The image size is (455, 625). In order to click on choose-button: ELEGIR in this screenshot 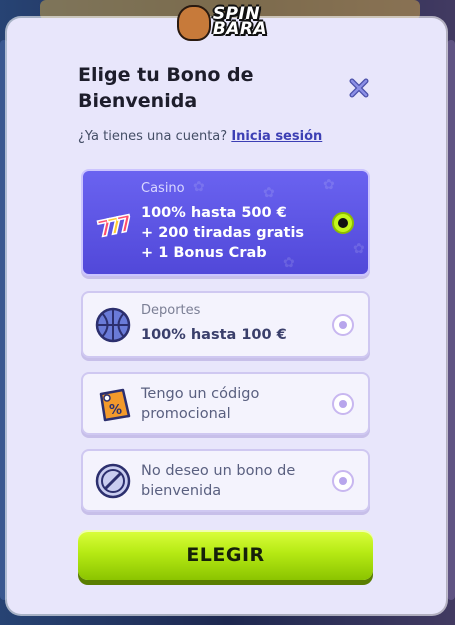, I will do `click(225, 555)`.